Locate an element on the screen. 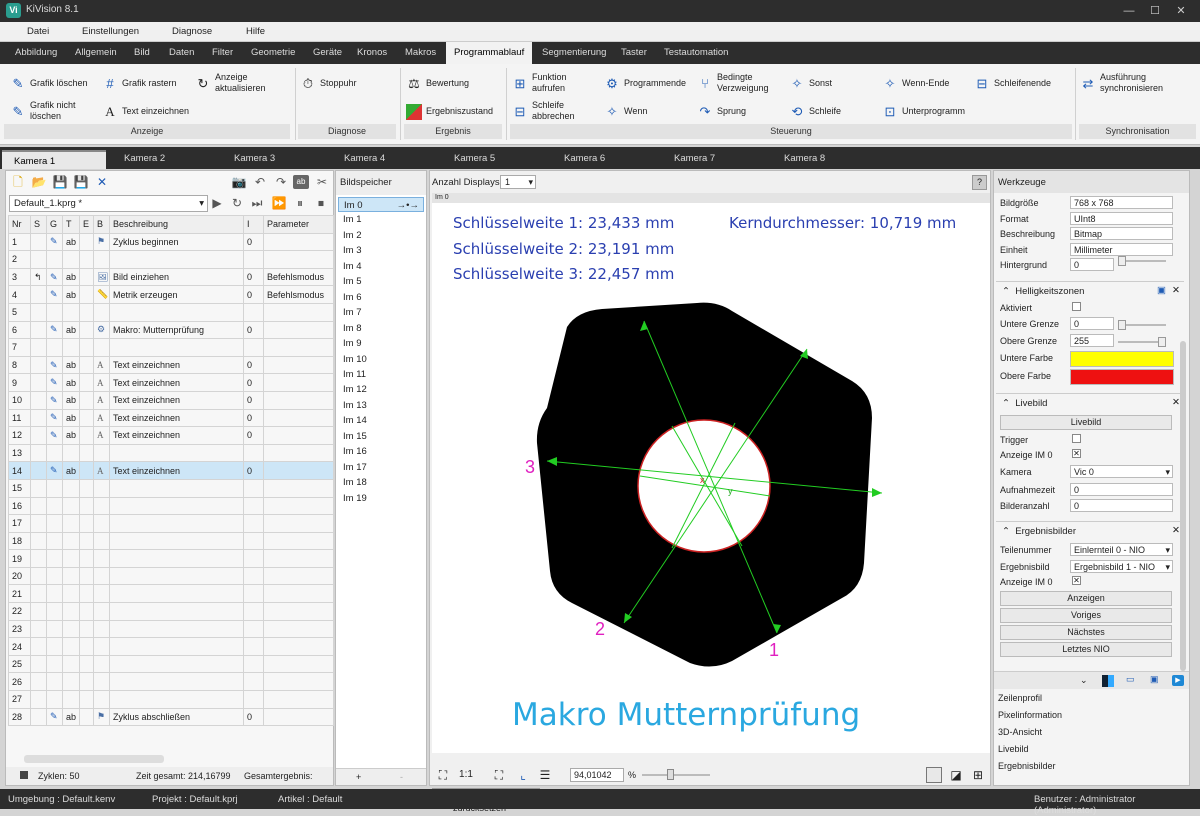 Image resolution: width=1200 pixels, height=816 pixels. list-item: Im 13 is located at coordinates (381, 405).